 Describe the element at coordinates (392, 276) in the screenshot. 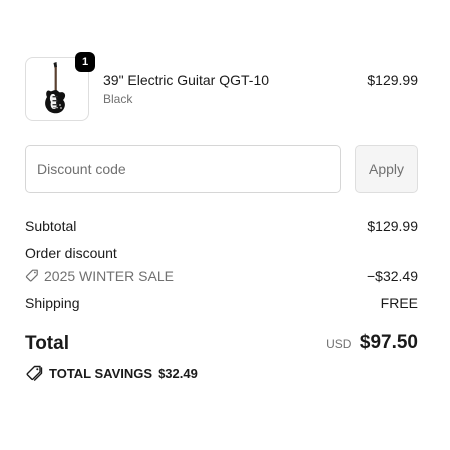

I see `discount-amount: −$32.49` at that location.